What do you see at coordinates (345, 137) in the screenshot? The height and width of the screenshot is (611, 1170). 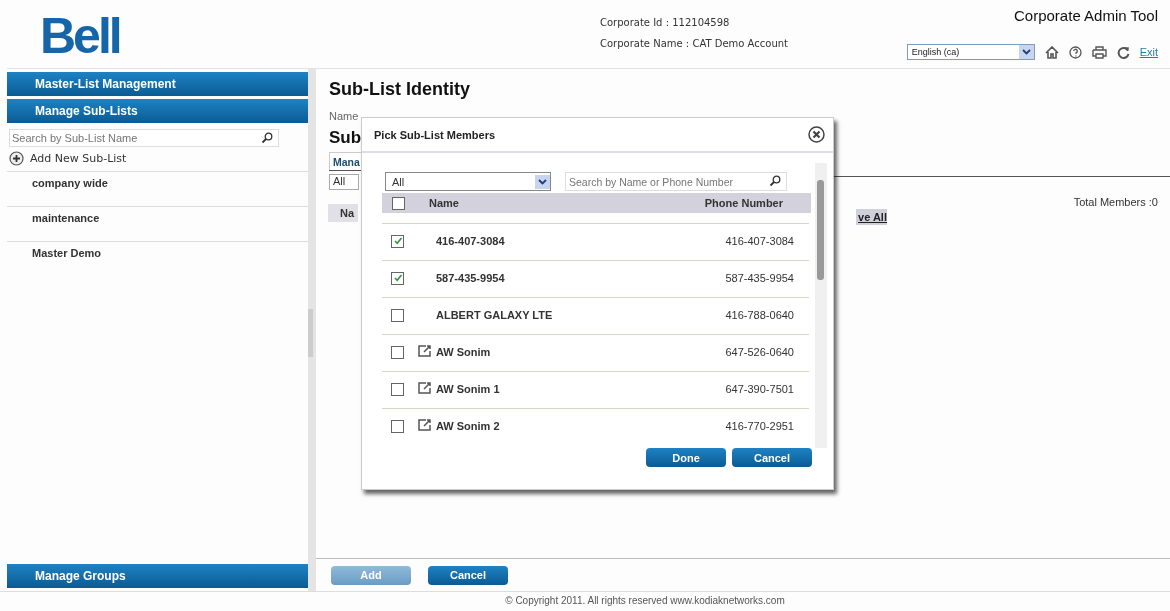 I see `section-title: Sub` at bounding box center [345, 137].